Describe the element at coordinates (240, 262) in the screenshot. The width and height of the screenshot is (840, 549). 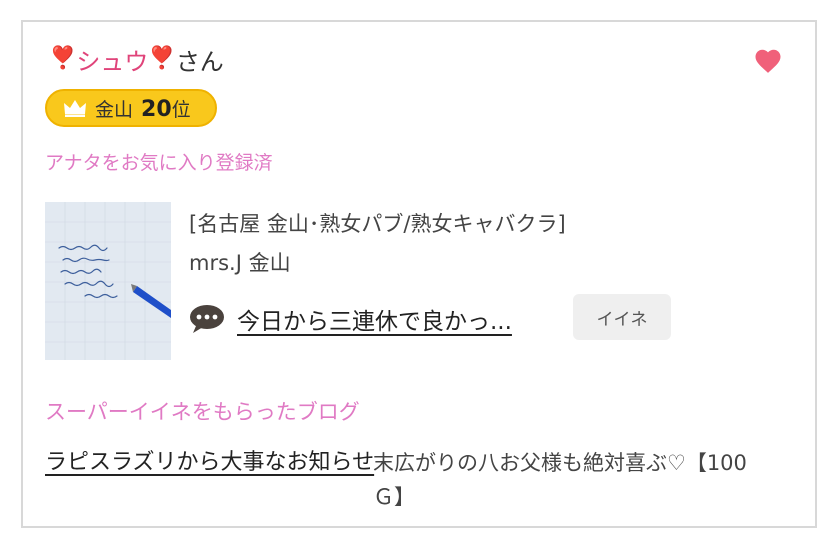
I see `shop-name: mrs.J 金山` at that location.